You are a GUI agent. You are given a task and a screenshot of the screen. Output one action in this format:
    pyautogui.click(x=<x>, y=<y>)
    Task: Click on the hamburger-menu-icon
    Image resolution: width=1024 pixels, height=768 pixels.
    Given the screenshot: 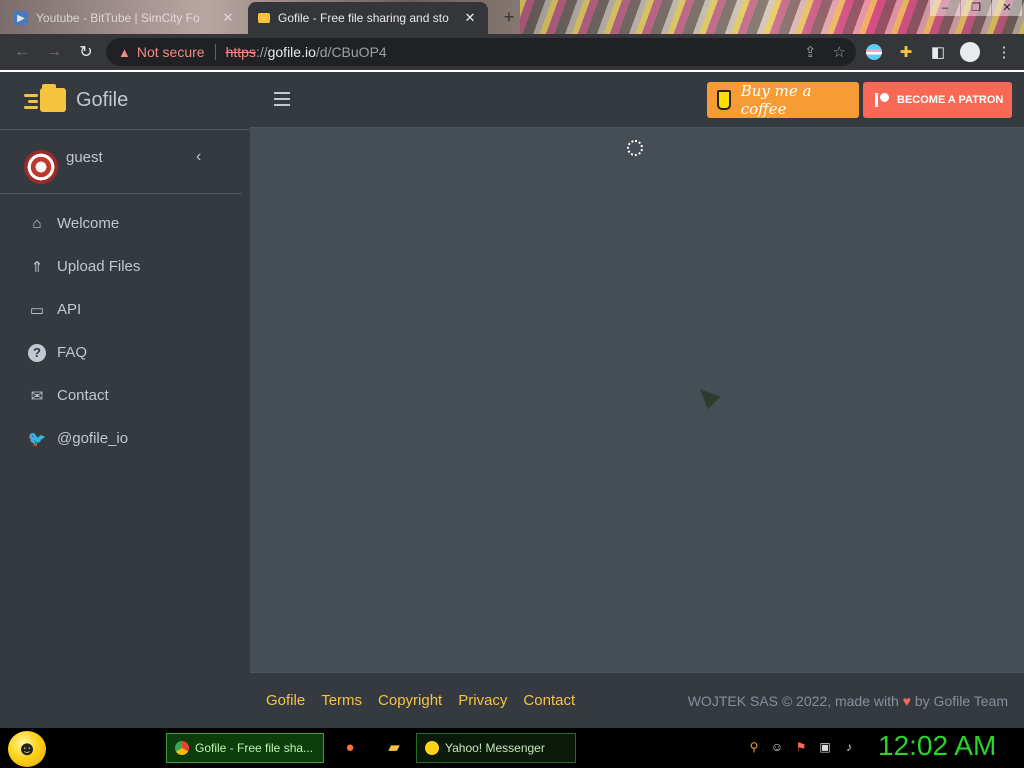 What is the action you would take?
    pyautogui.click(x=282, y=99)
    